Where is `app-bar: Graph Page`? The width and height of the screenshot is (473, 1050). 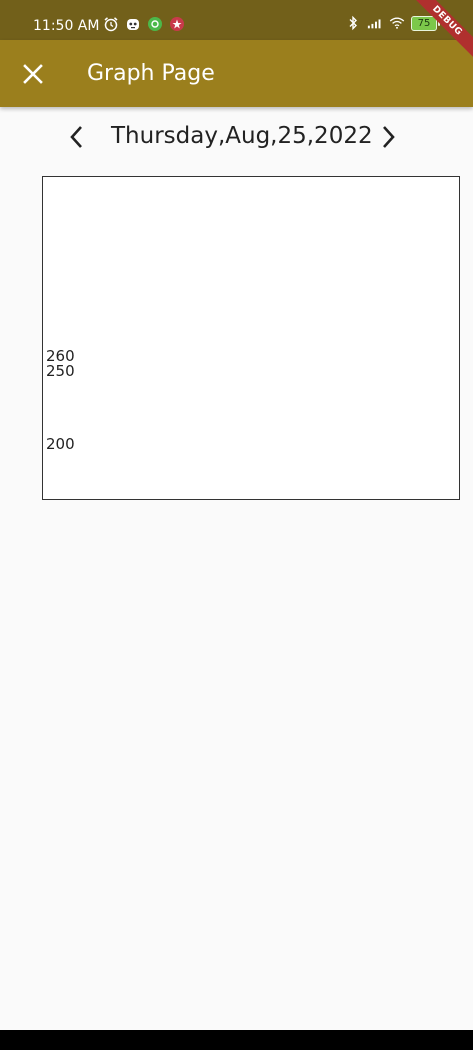
app-bar: Graph Page is located at coordinates (236, 73).